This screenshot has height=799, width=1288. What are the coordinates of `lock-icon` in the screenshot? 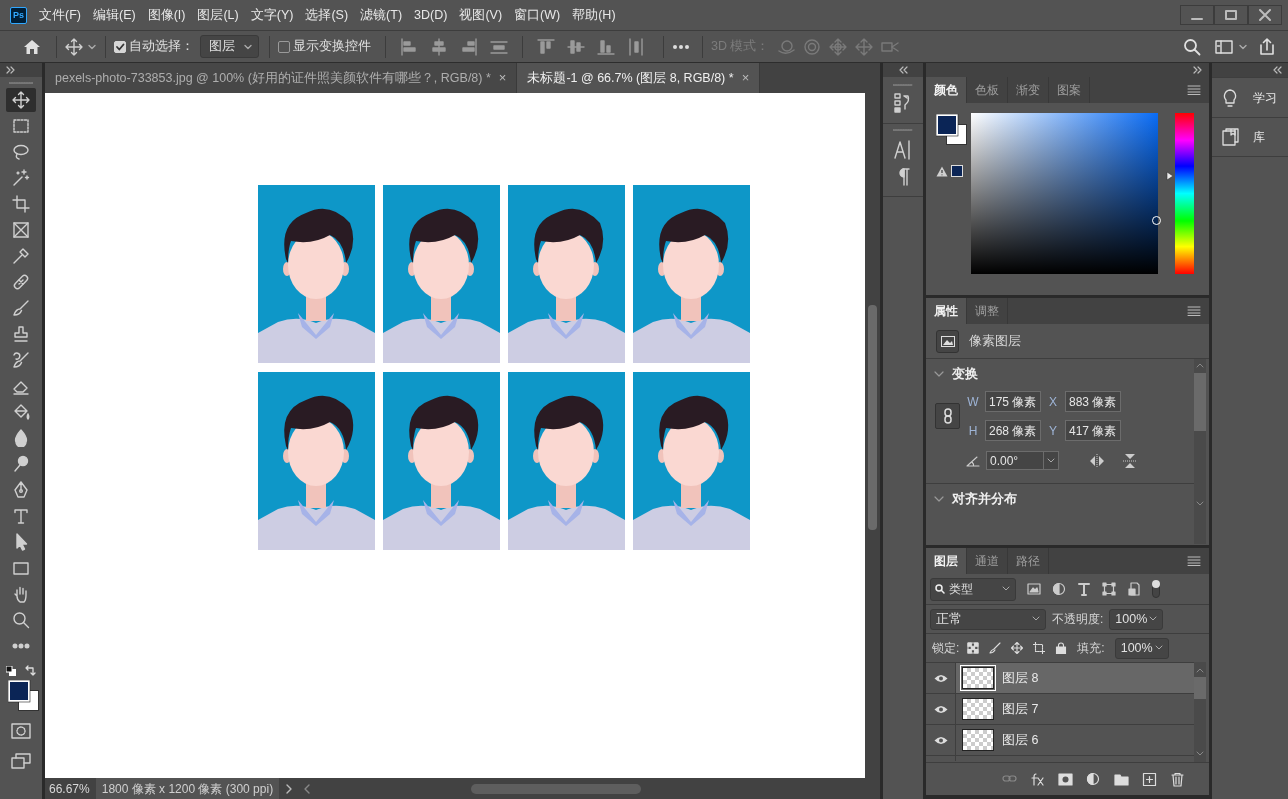 It's located at (1061, 648).